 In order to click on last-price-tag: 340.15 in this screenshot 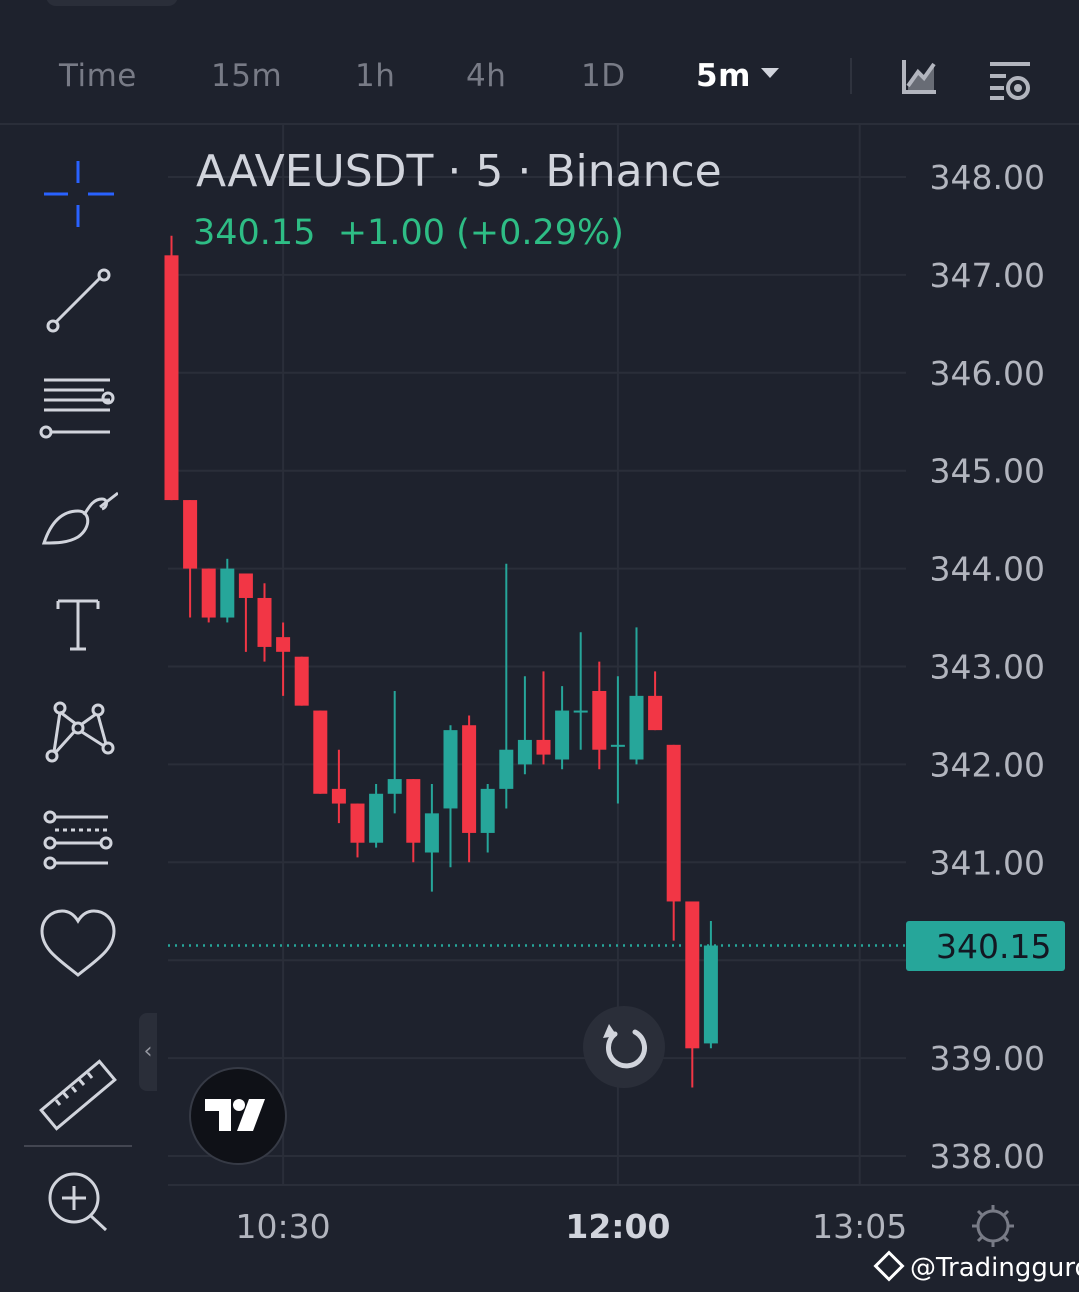, I will do `click(985, 946)`.